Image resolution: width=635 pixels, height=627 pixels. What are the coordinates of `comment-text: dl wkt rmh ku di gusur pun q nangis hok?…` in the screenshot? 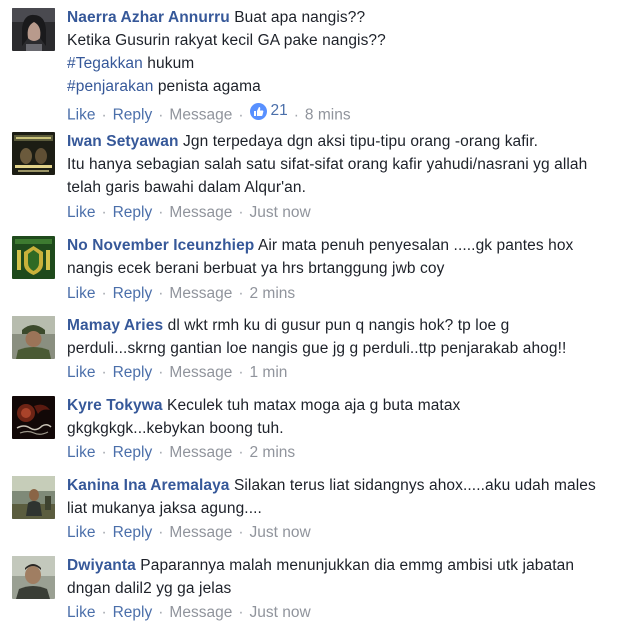 It's located at (338, 325).